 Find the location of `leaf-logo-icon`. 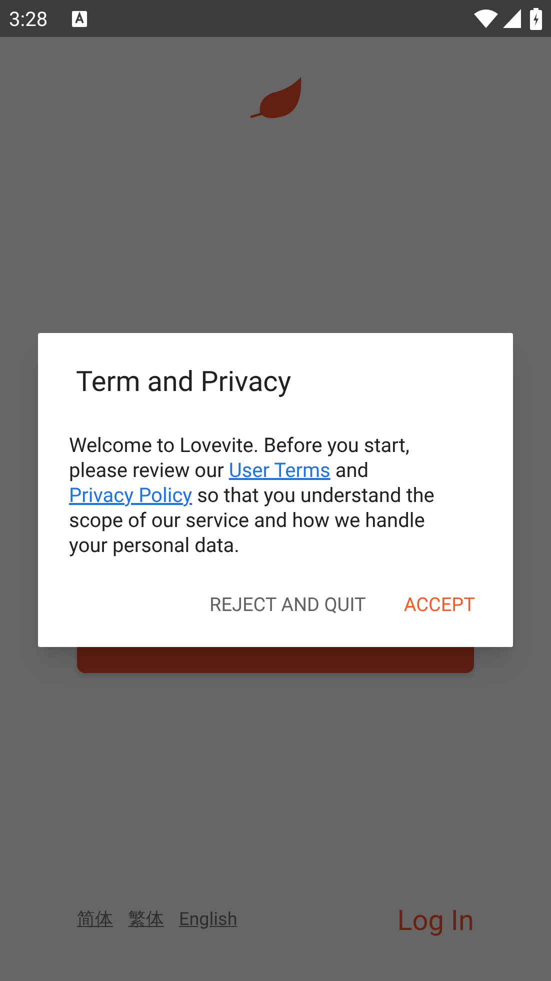

leaf-logo-icon is located at coordinates (276, 98).